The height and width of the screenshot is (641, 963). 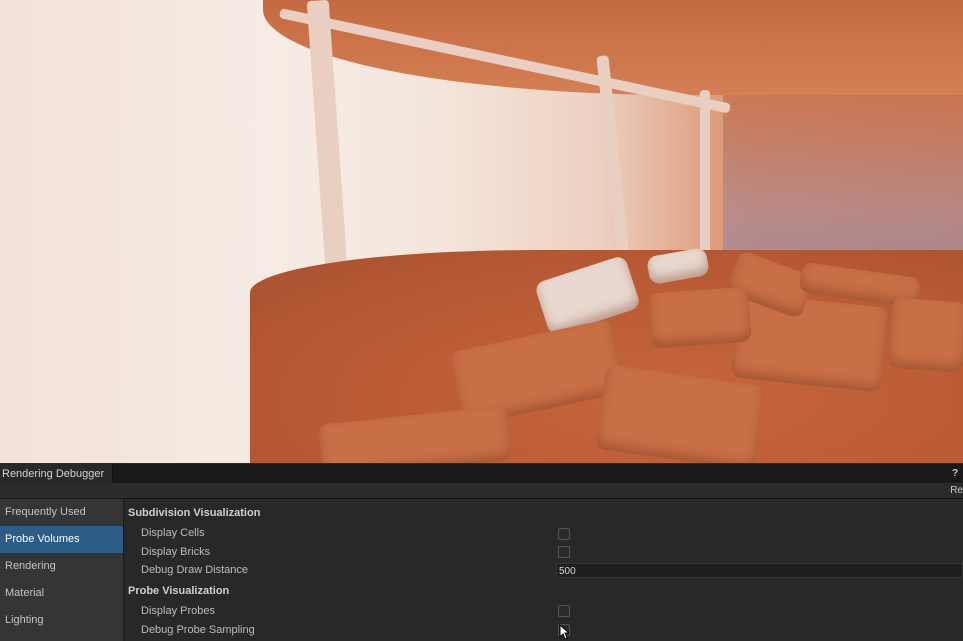 I want to click on display-bricks-label: Display Bricks, so click(x=176, y=552).